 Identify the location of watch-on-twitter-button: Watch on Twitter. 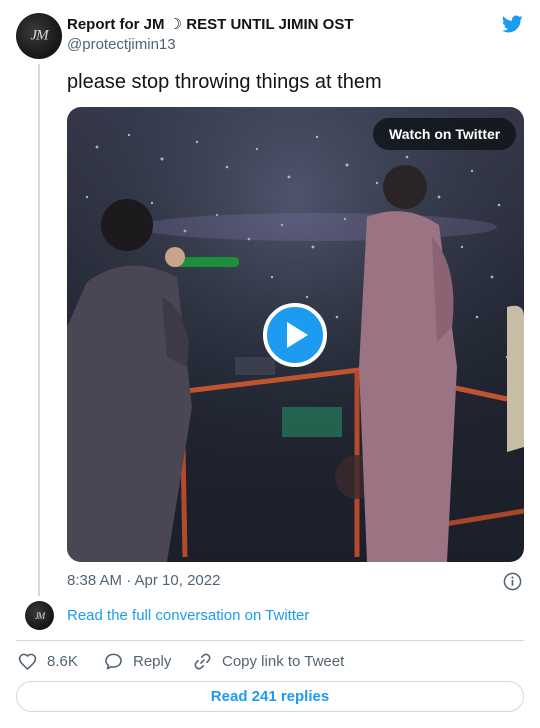
(445, 134).